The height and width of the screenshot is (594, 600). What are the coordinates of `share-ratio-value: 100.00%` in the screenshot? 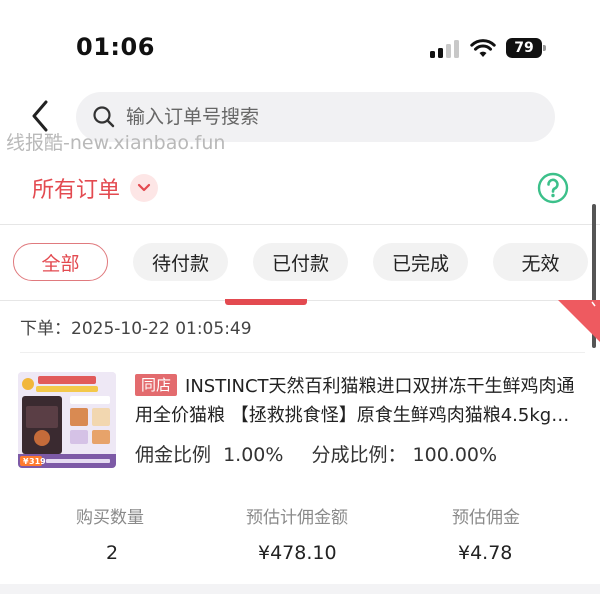 It's located at (455, 455).